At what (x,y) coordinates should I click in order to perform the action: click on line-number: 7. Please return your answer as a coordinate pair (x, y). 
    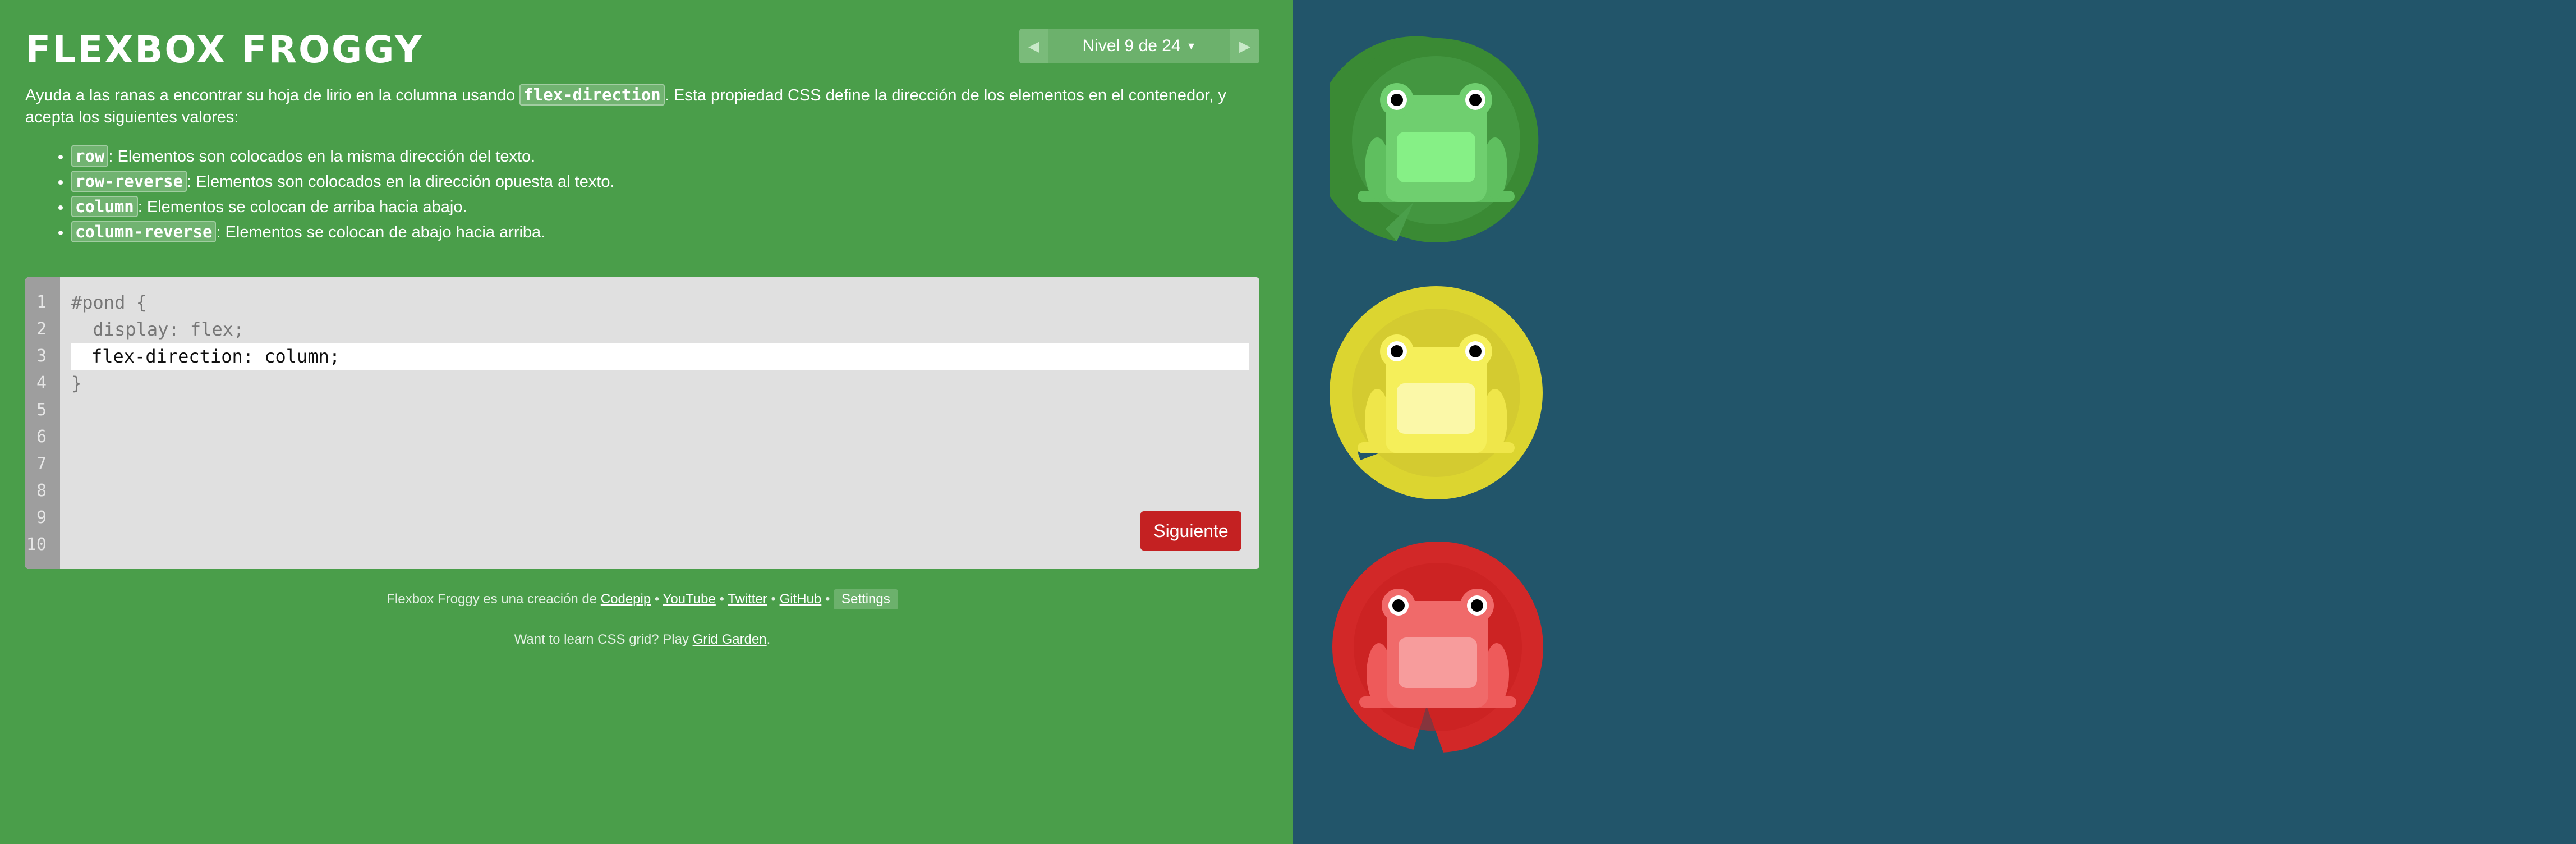
    Looking at the image, I should click on (42, 464).